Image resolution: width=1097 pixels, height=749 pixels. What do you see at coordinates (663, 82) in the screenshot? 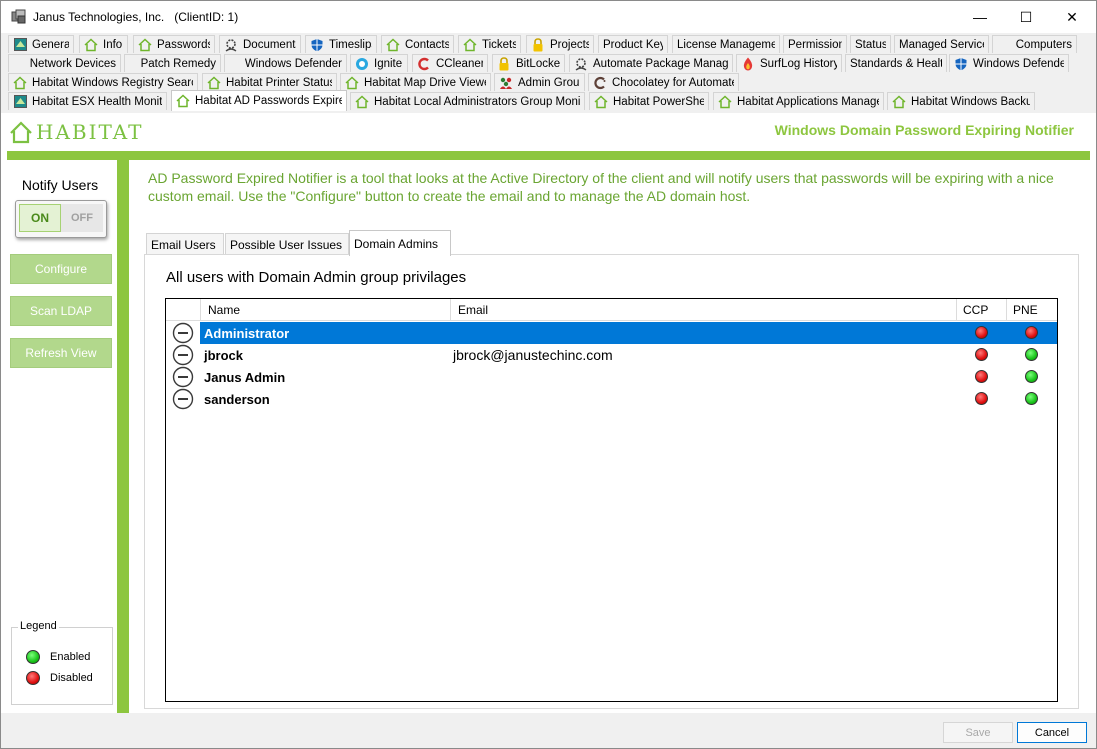
I see `tab-chocolatey-for-automate: Chocolatey for Automate` at bounding box center [663, 82].